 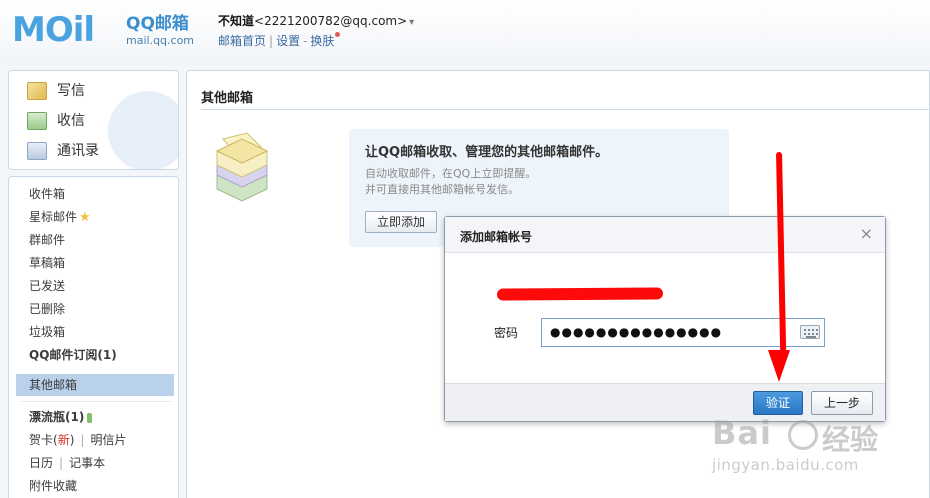 I want to click on password-label: 密码, so click(x=506, y=333).